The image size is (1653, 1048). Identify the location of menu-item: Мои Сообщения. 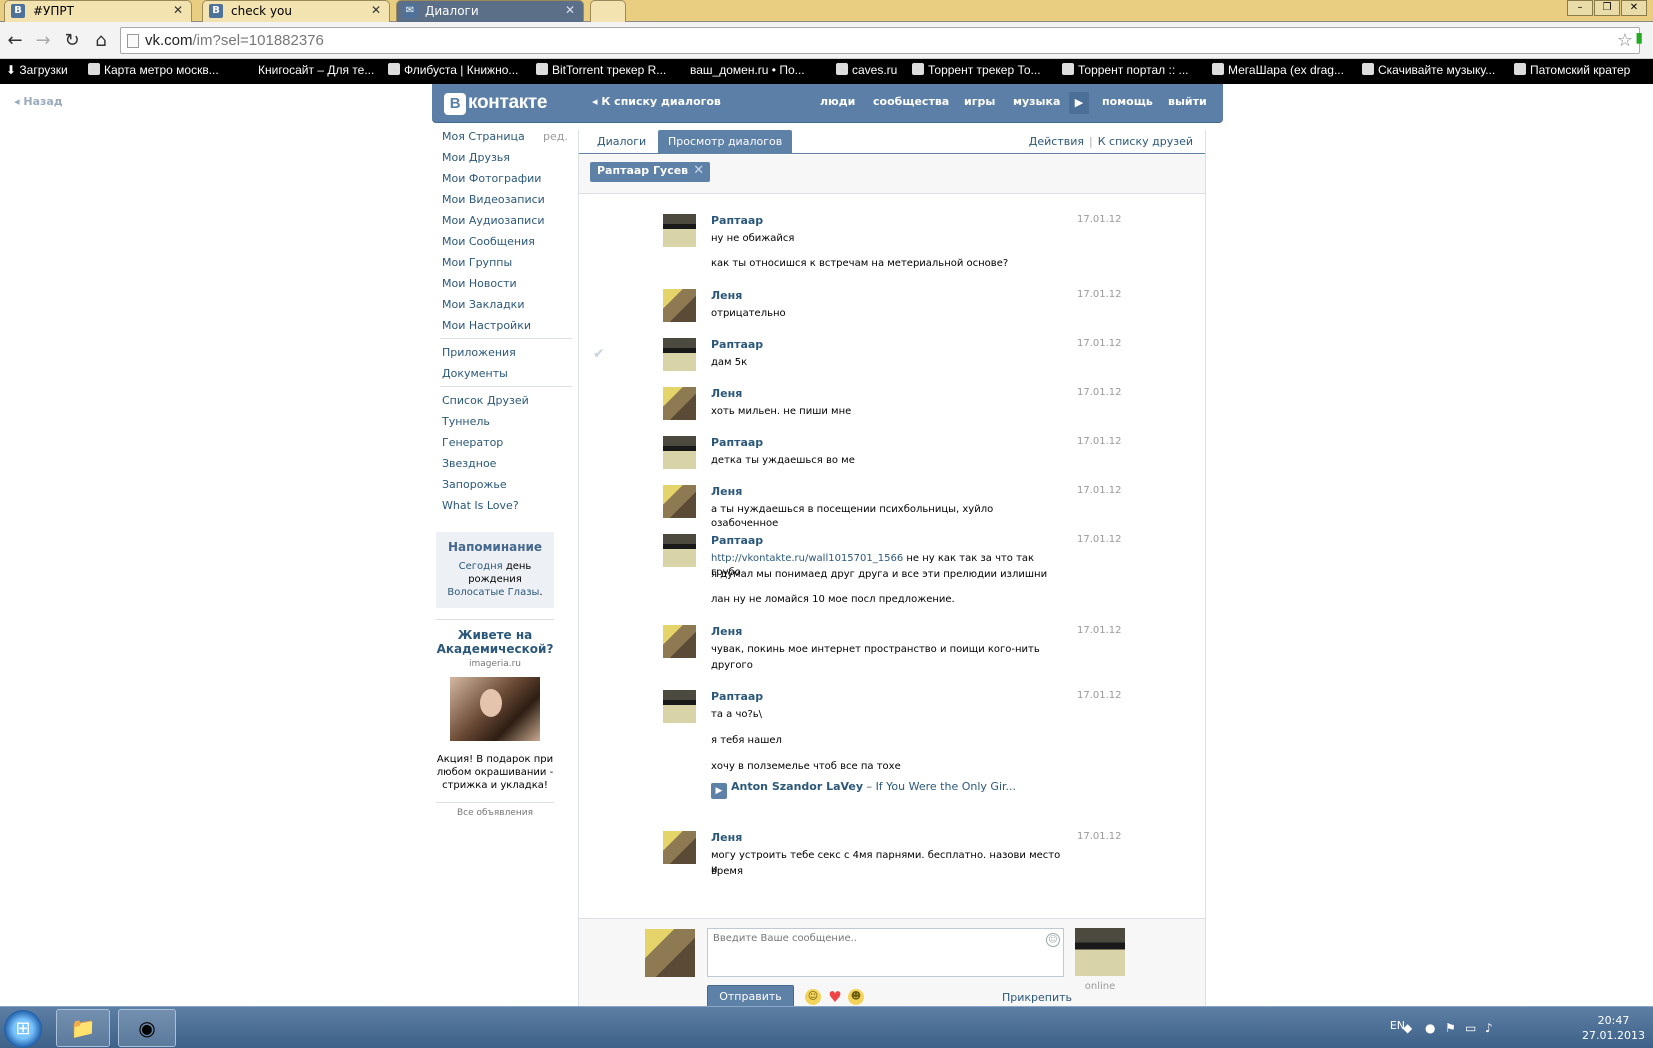
(508, 245).